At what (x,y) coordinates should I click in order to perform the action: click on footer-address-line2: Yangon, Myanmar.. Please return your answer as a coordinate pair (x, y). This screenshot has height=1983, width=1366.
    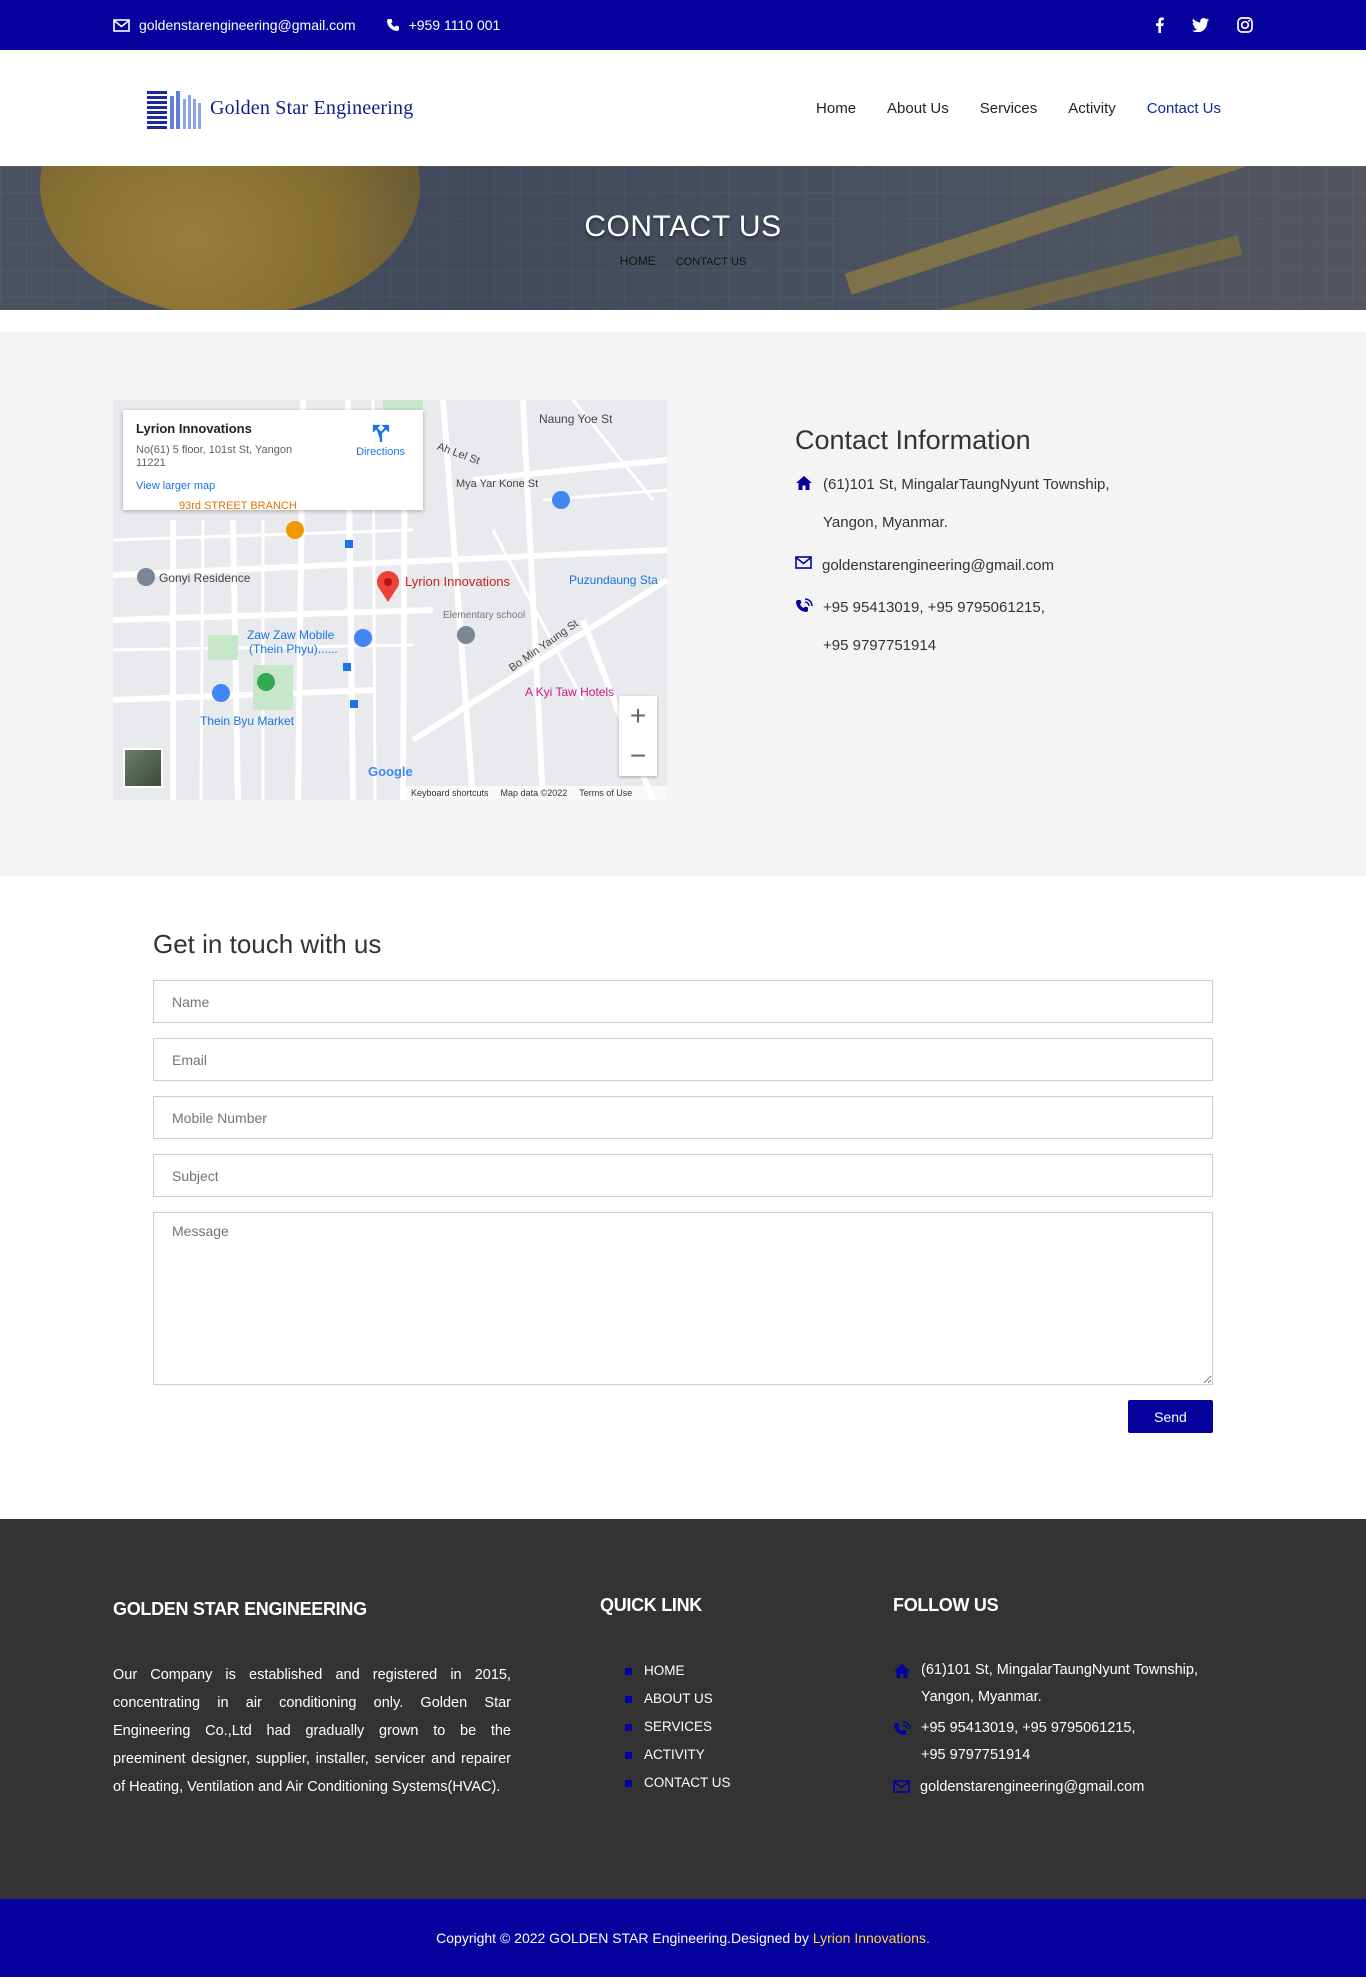
    Looking at the image, I should click on (981, 1697).